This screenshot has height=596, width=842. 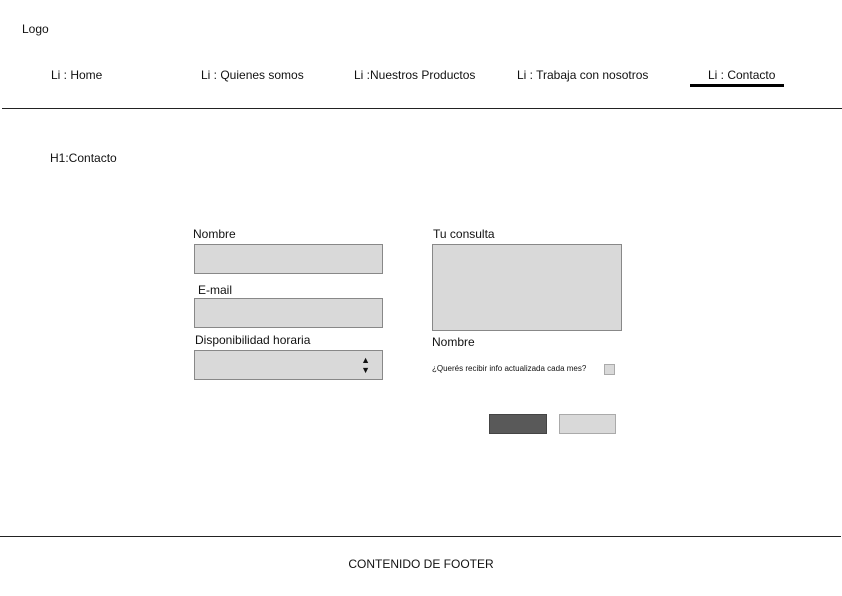 What do you see at coordinates (365, 365) in the screenshot?
I see `up-down-arrows-icon: ▲ ▼` at bounding box center [365, 365].